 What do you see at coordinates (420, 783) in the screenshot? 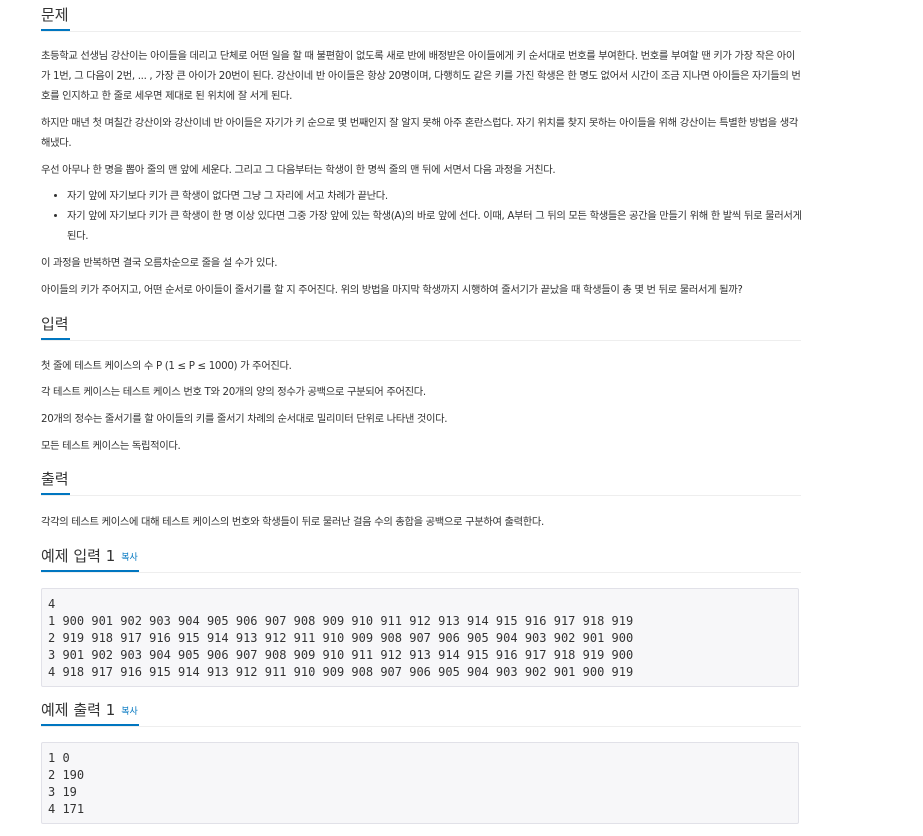
I see `sample-output-code: 1 0 2 190 3 19 4 171` at bounding box center [420, 783].